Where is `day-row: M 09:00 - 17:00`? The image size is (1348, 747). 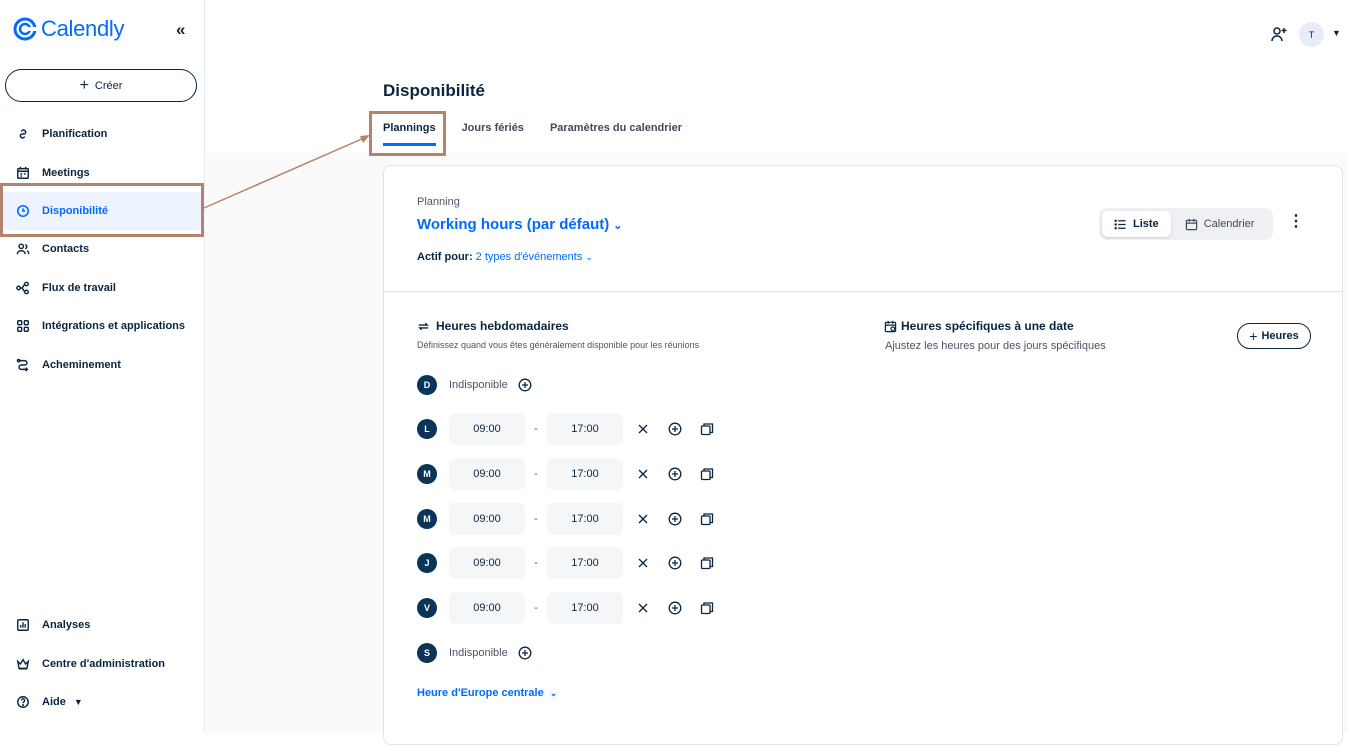 day-row: M 09:00 - 17:00 is located at coordinates (565, 474).